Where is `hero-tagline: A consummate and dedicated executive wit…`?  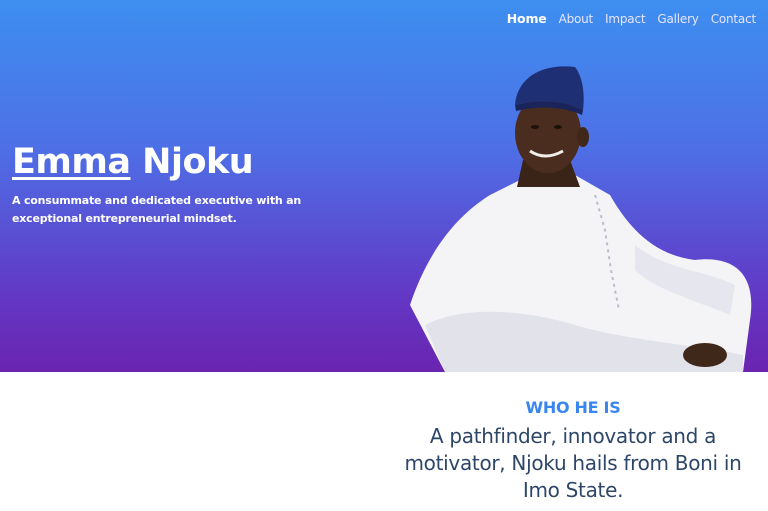
hero-tagline: A consummate and dedicated executive wit… is located at coordinates (156, 209).